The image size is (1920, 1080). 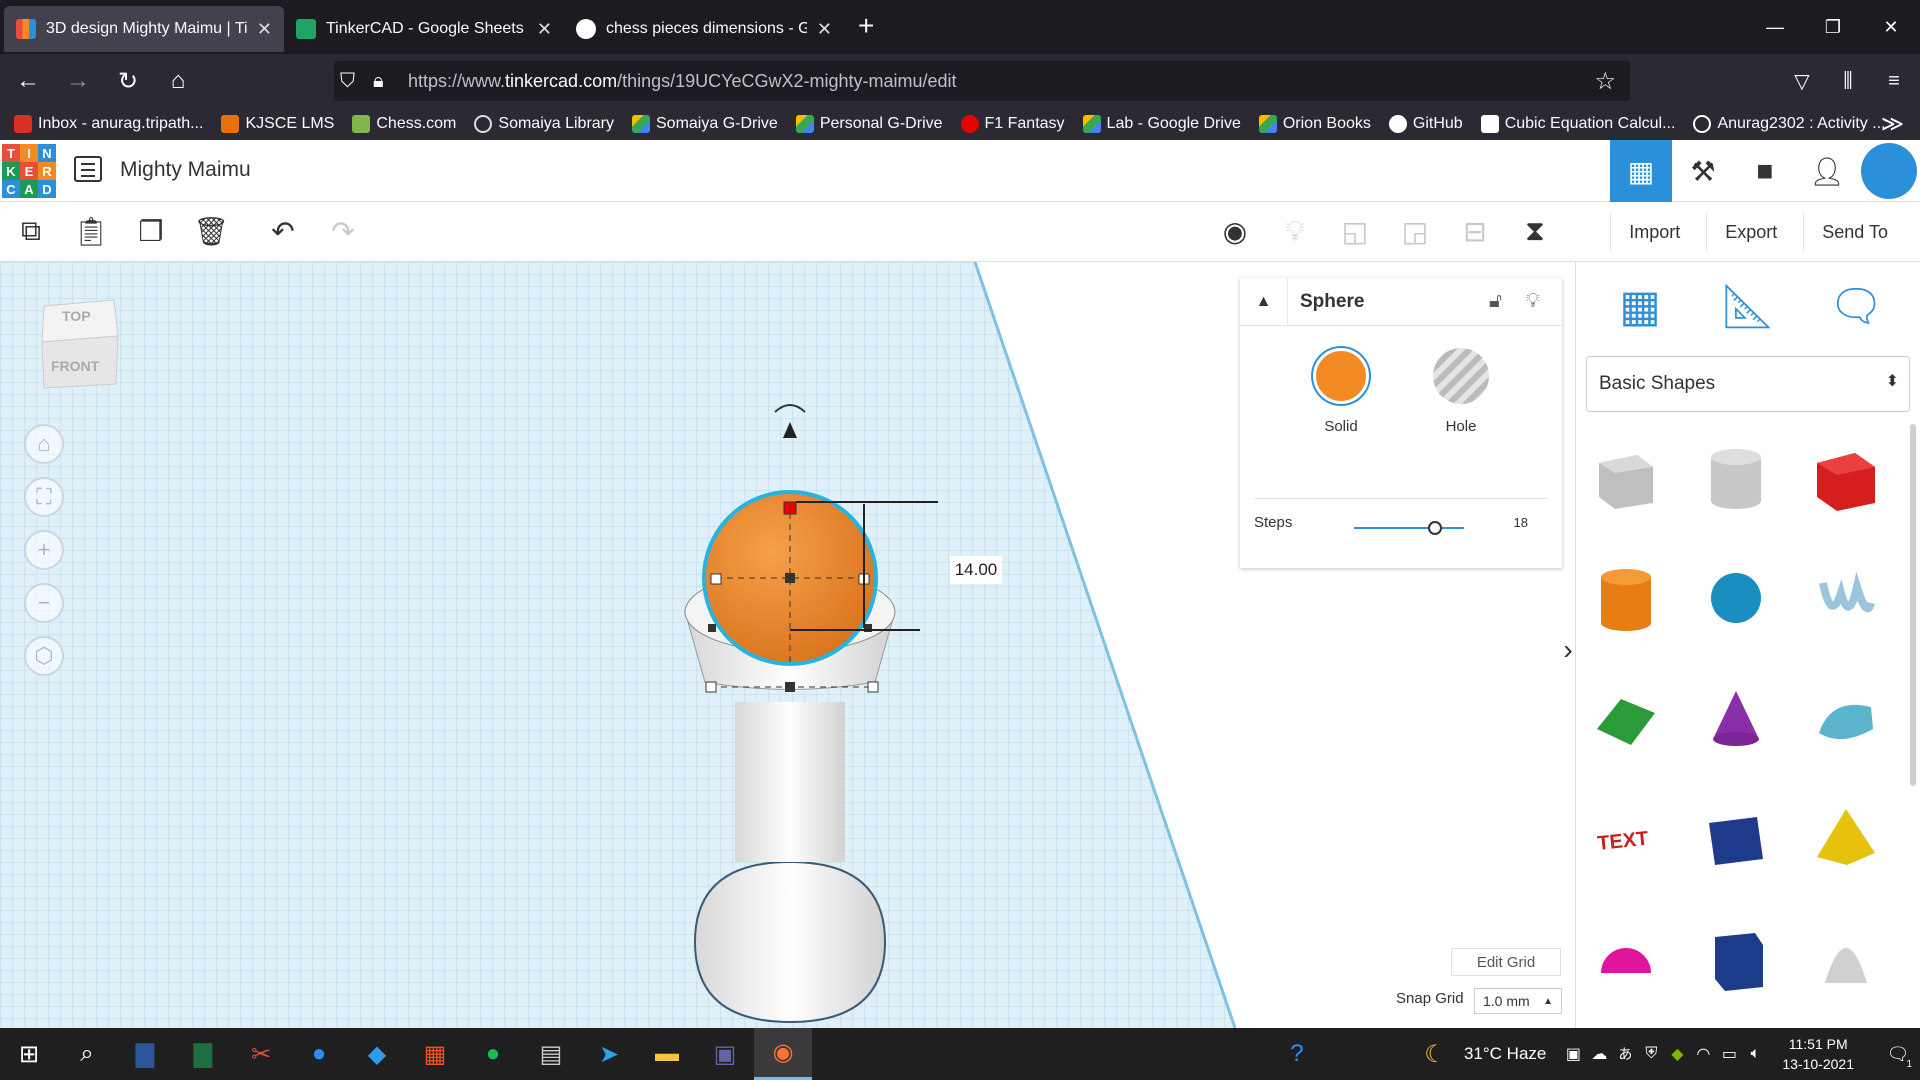 I want to click on search-icon: ⌕, so click(x=87, y=1054).